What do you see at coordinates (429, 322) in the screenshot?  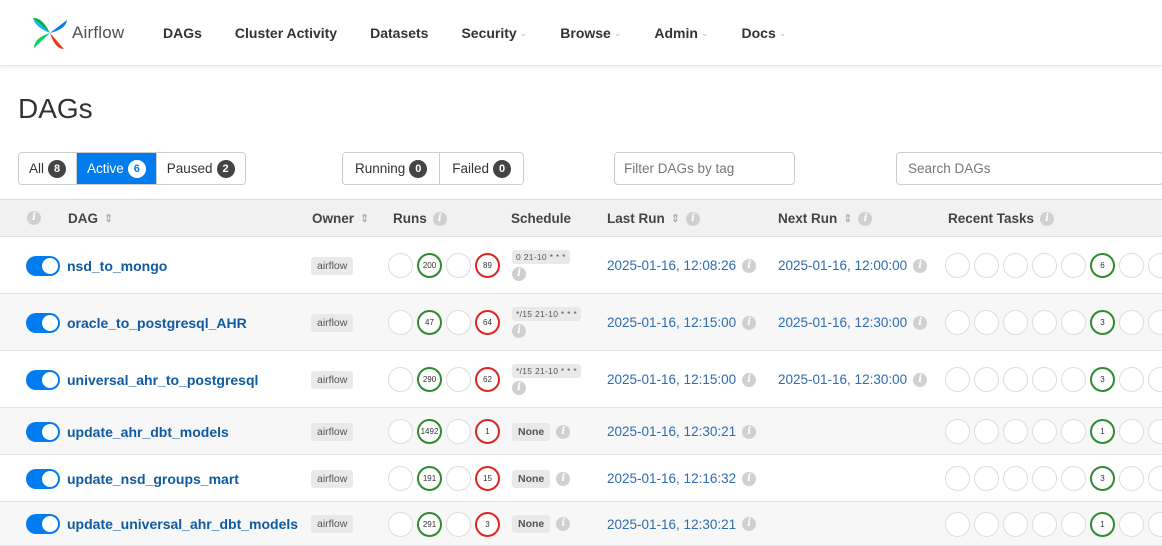 I see `run-status-success: 47` at bounding box center [429, 322].